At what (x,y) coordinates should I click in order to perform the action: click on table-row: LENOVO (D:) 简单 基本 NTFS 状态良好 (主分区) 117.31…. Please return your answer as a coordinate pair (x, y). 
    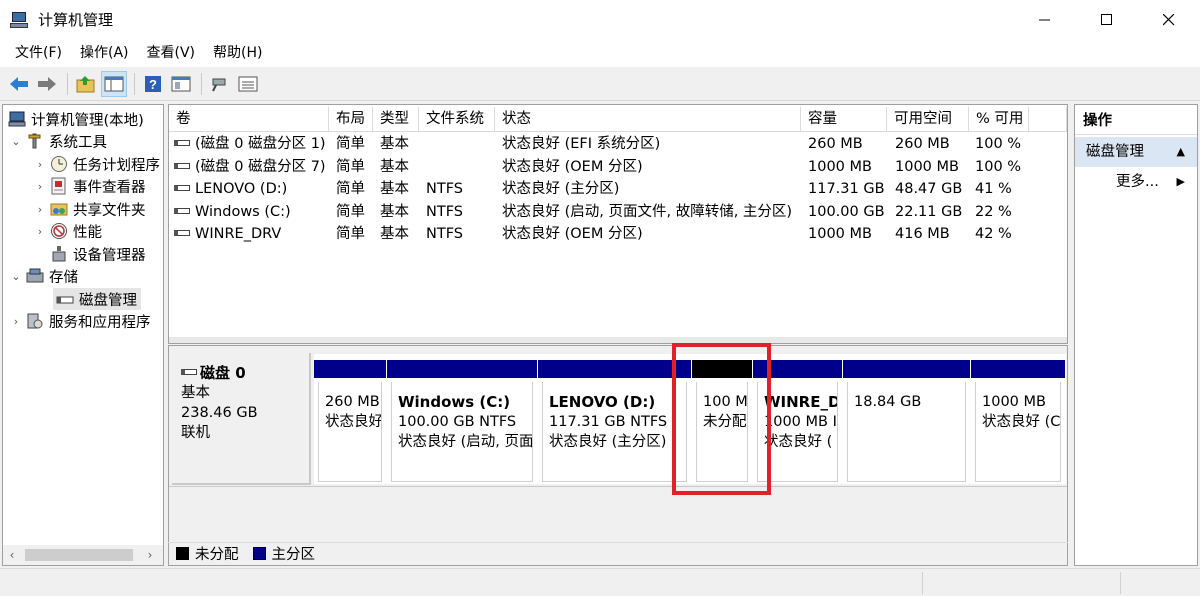
    Looking at the image, I should click on (618, 189).